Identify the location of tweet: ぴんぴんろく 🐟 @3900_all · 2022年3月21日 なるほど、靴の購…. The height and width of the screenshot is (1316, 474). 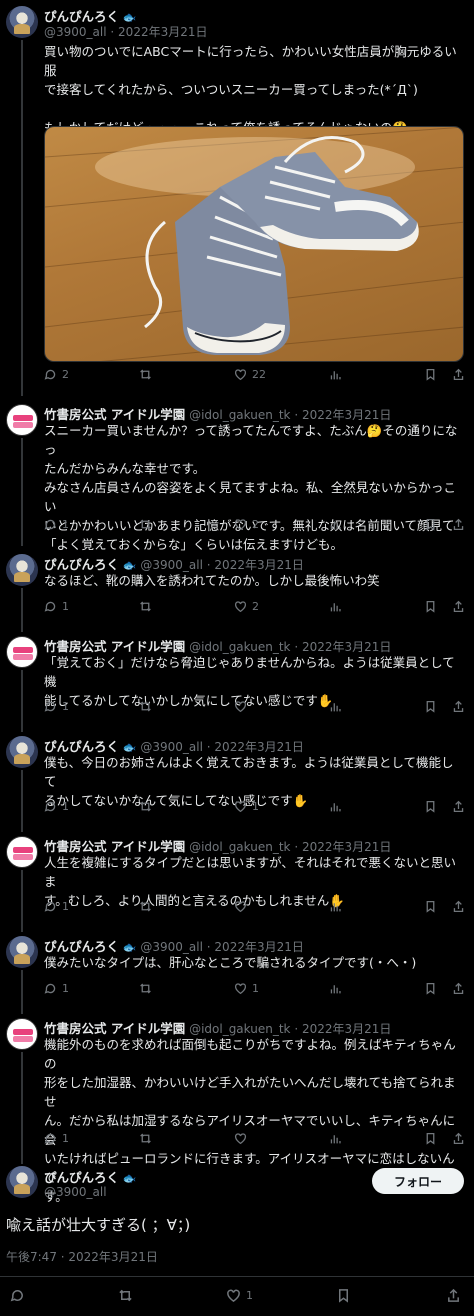
(237, 589).